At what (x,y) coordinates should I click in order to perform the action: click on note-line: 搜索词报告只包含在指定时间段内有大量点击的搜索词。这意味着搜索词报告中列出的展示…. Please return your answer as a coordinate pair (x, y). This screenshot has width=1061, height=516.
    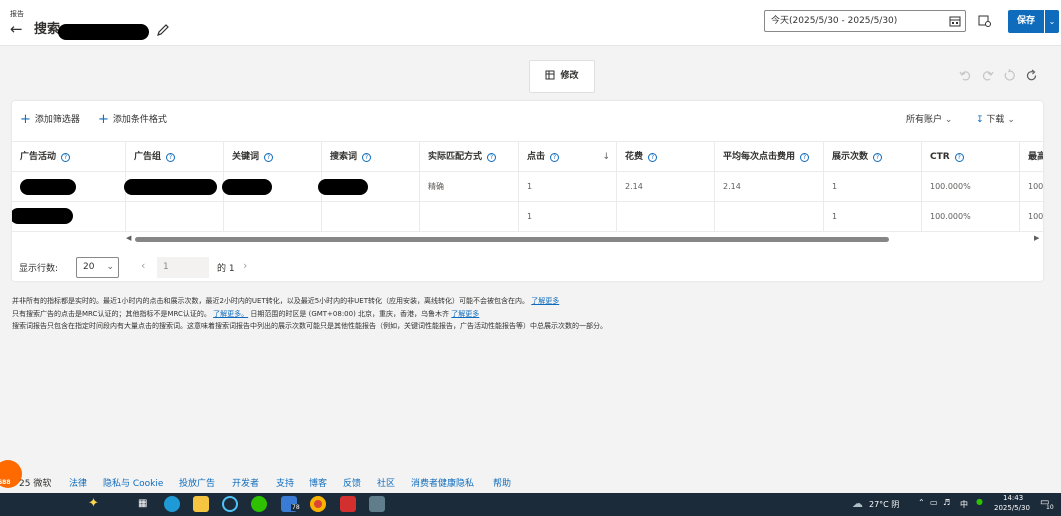
    Looking at the image, I should click on (309, 326).